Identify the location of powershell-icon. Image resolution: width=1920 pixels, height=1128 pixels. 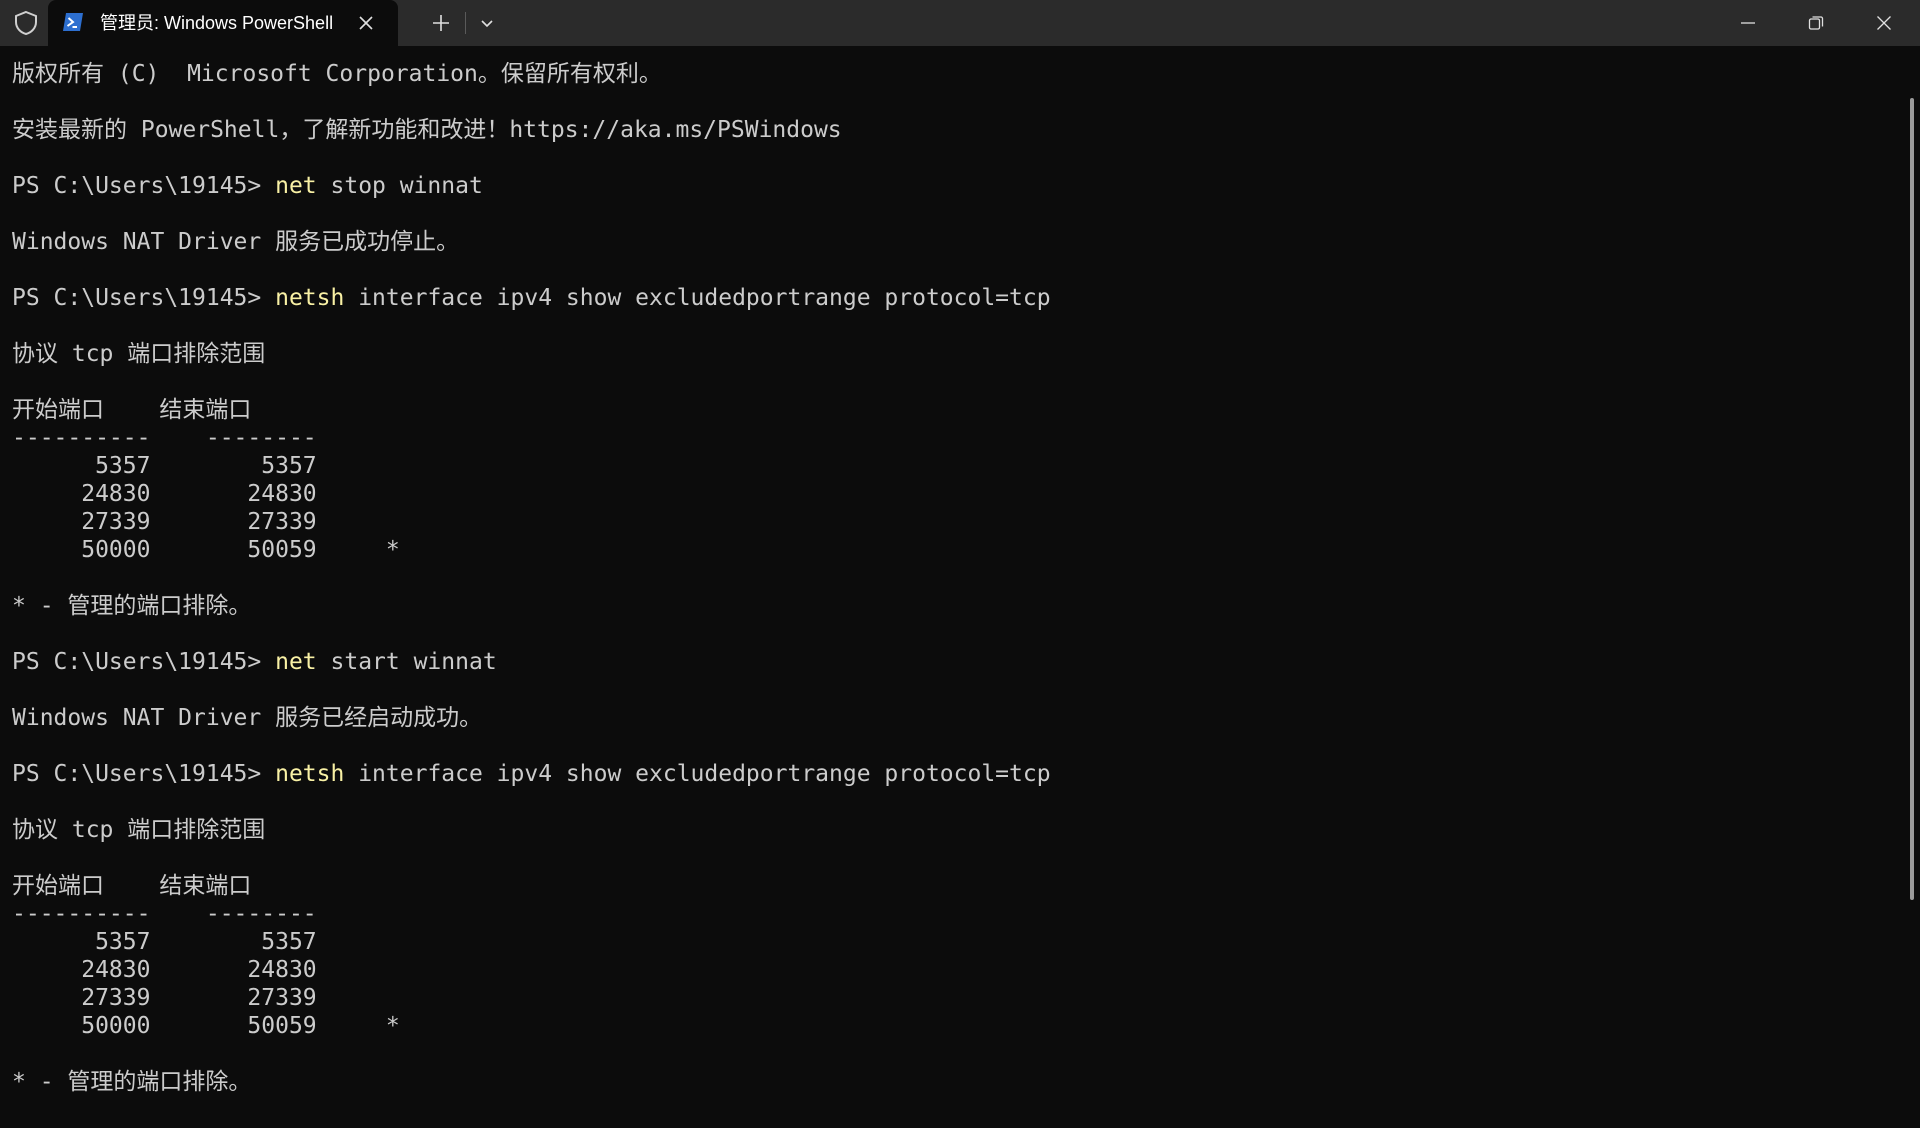
(73, 22).